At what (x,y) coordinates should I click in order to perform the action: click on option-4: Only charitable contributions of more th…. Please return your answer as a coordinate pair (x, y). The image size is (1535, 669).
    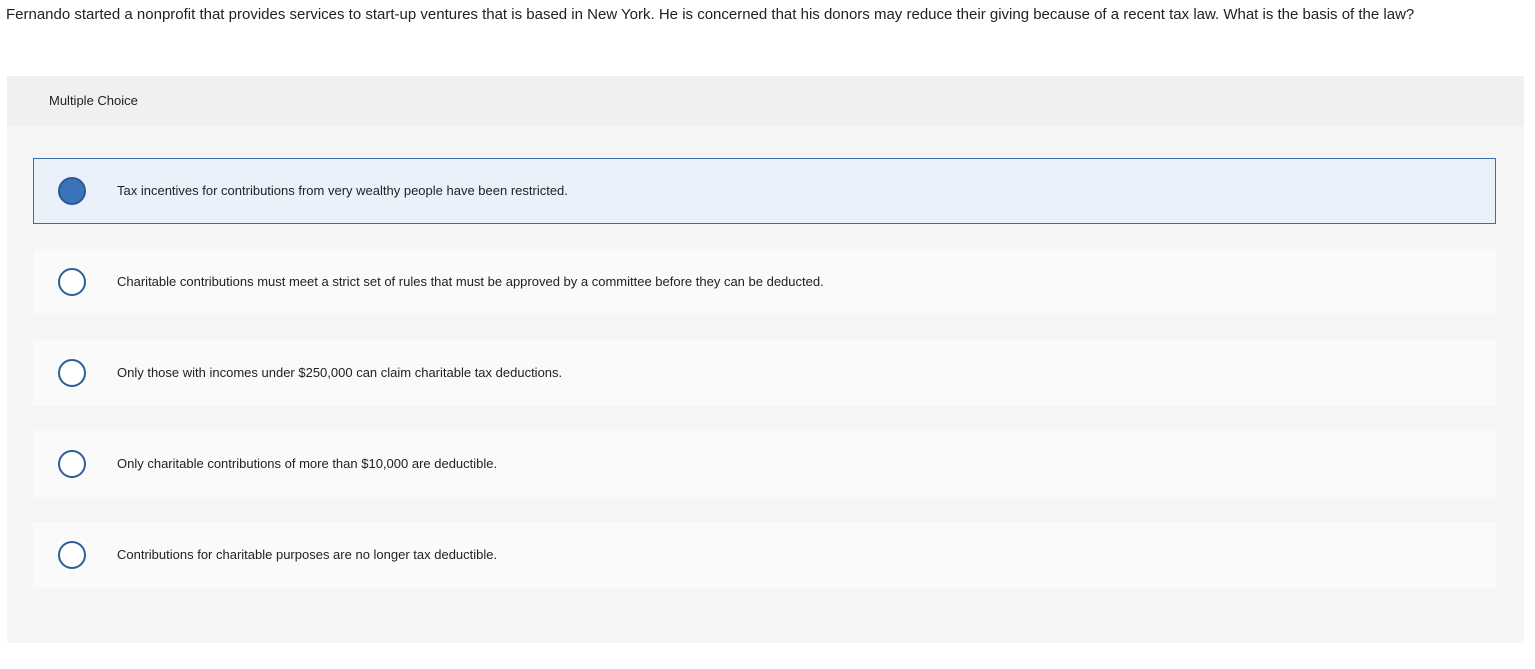
    Looking at the image, I should click on (764, 464).